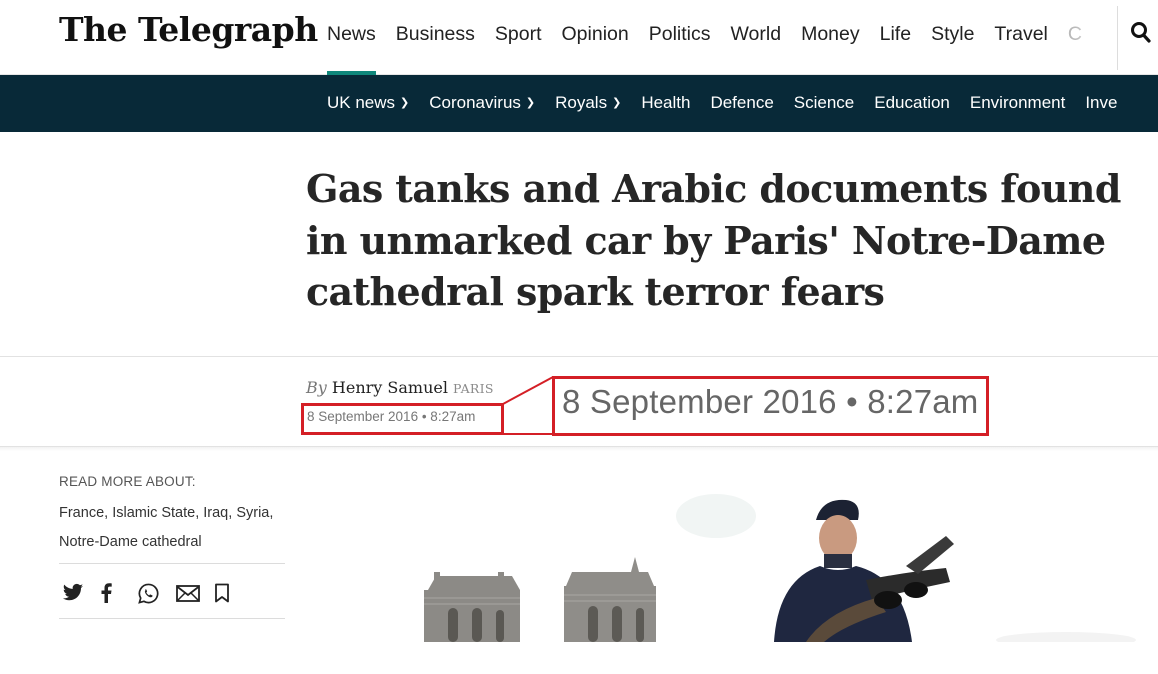  I want to click on share-bar, so click(157, 593).